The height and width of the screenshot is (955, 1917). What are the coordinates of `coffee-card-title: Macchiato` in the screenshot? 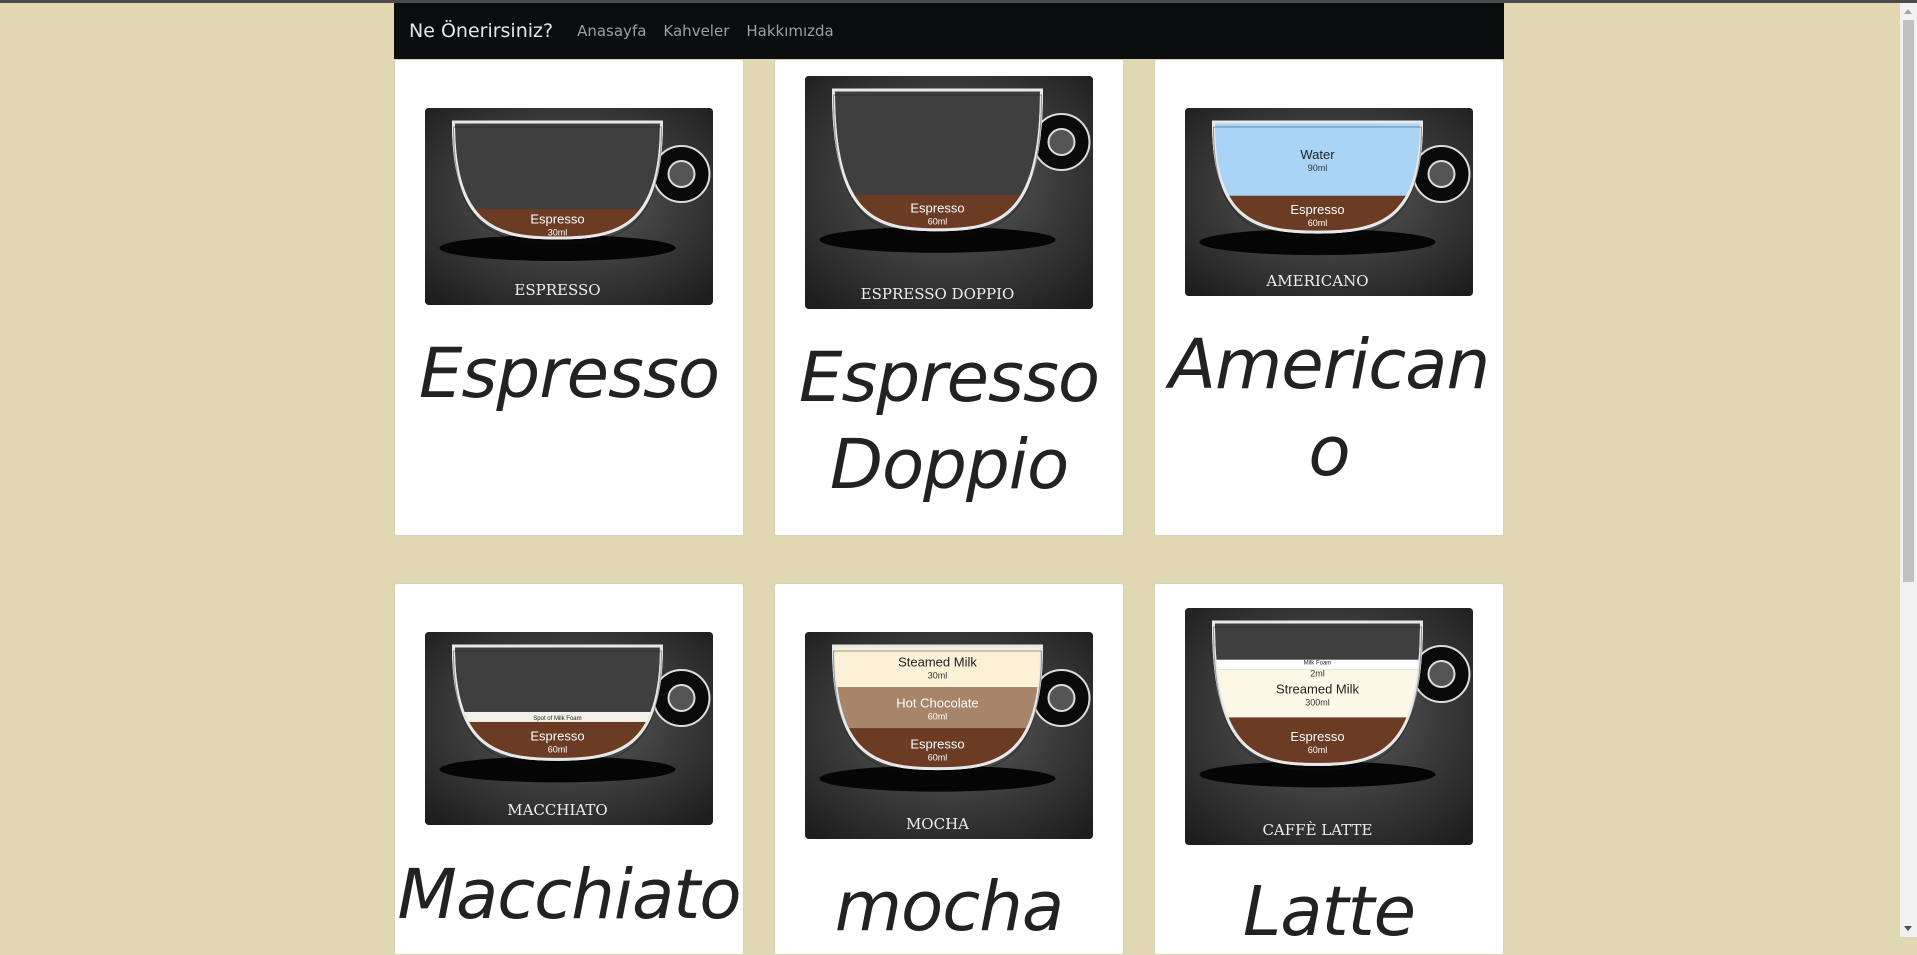 It's located at (569, 895).